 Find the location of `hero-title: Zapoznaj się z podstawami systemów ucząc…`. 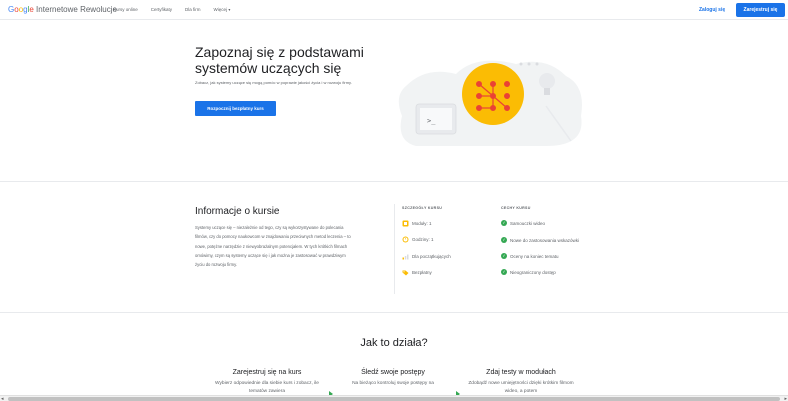

hero-title: Zapoznaj się z podstawami systemów ucząc… is located at coordinates (279, 60).